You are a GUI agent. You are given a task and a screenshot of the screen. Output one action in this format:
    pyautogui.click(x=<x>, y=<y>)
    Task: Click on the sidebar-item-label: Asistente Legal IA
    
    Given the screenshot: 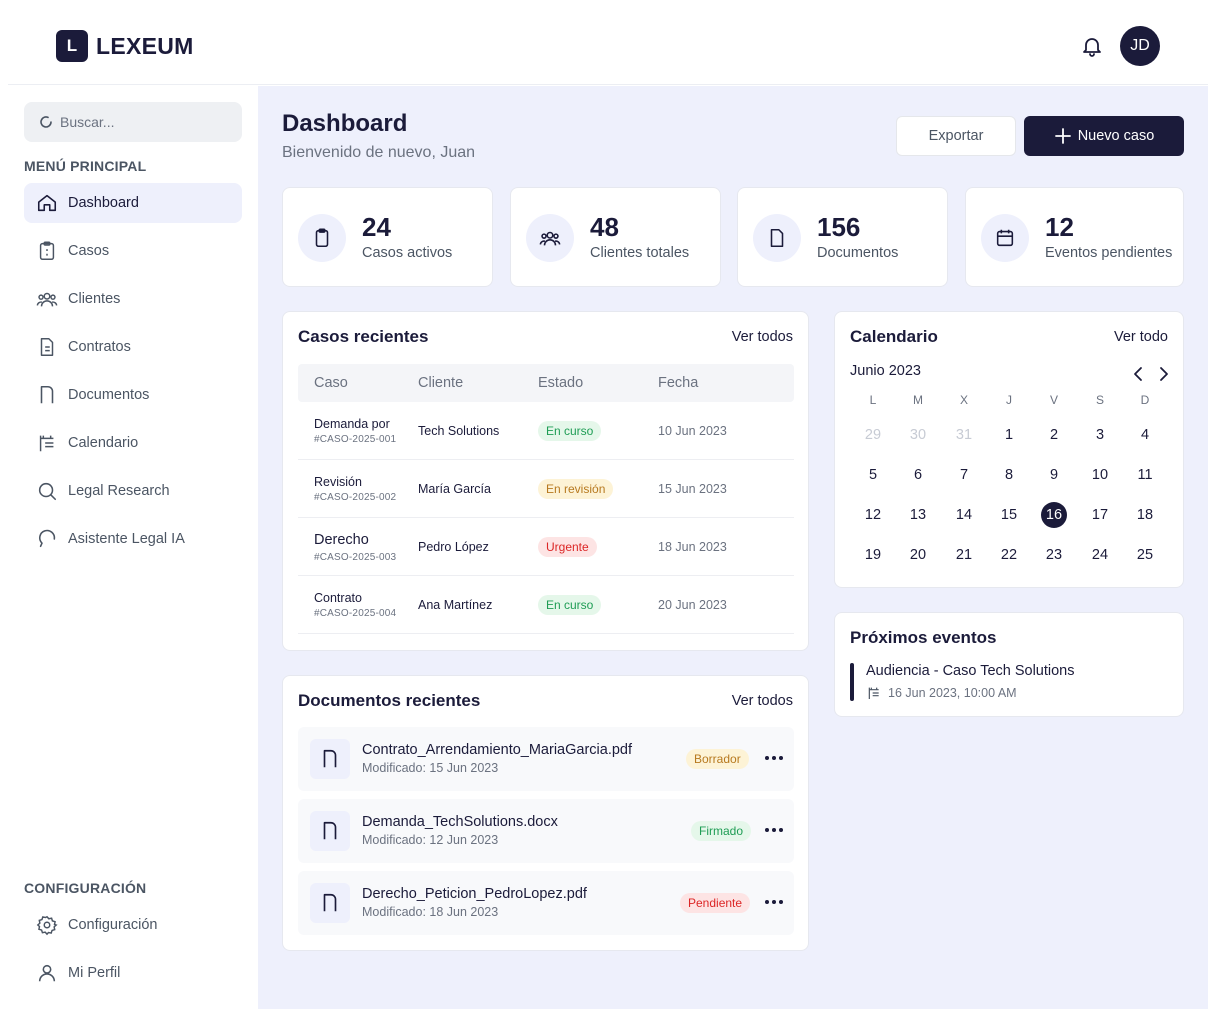 What is the action you would take?
    pyautogui.click(x=126, y=539)
    